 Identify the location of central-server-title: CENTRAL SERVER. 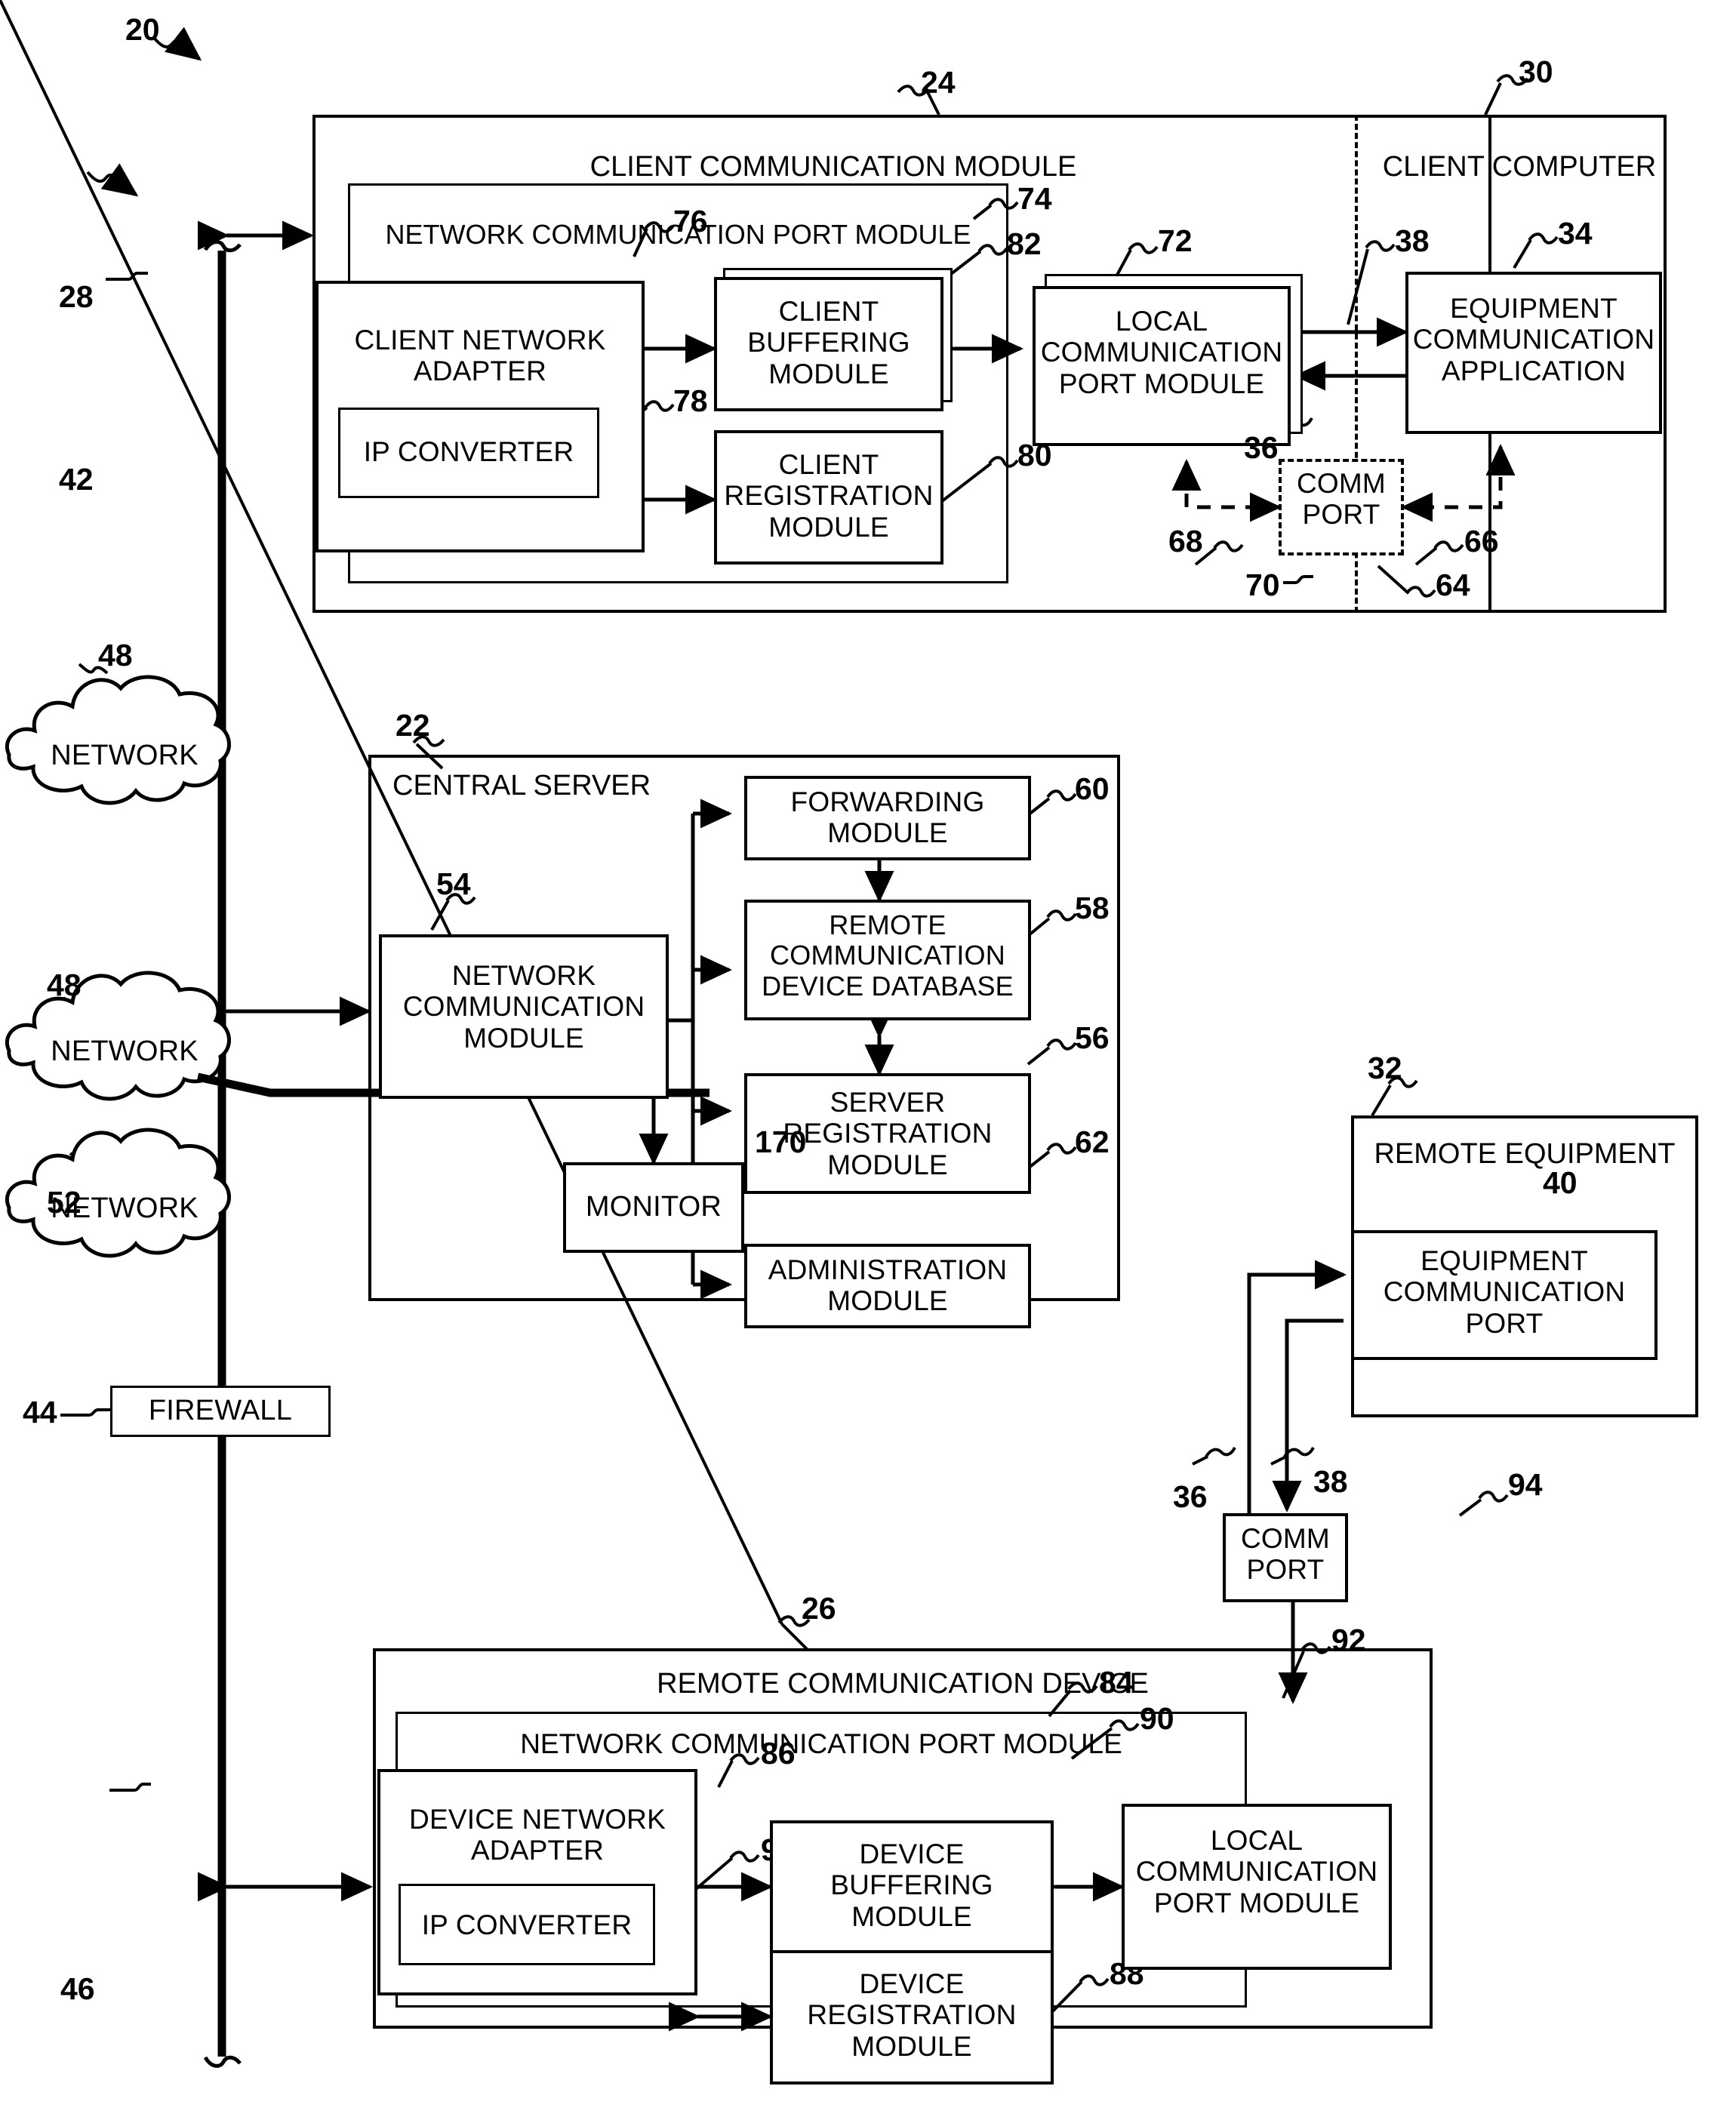
(521, 786).